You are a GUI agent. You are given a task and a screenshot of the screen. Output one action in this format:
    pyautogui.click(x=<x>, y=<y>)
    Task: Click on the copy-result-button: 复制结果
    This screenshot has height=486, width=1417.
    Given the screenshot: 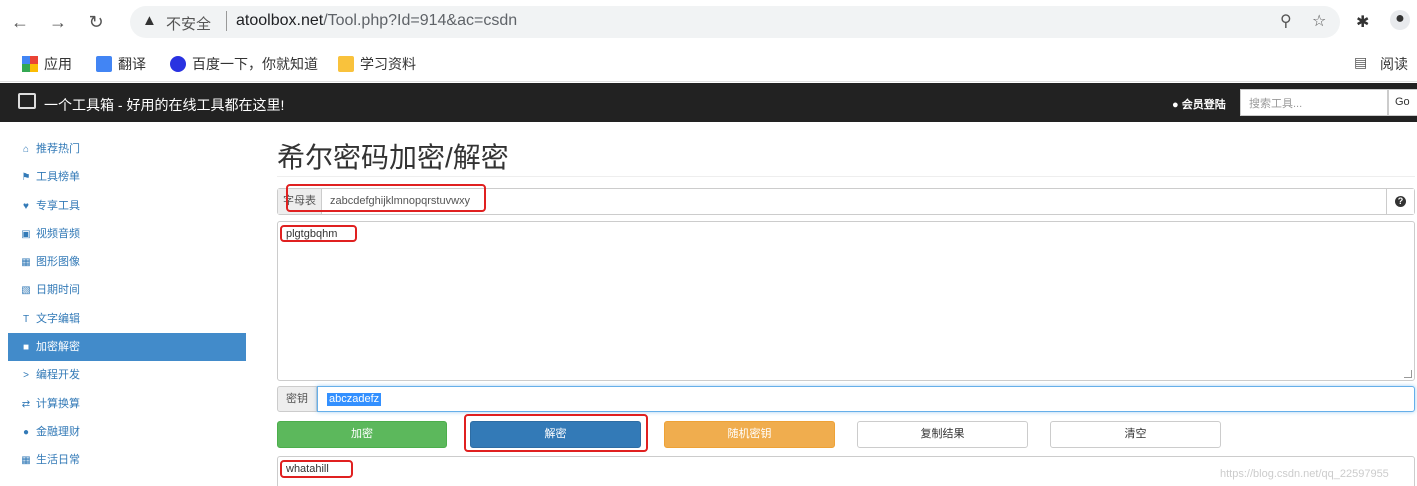 What is the action you would take?
    pyautogui.click(x=942, y=434)
    